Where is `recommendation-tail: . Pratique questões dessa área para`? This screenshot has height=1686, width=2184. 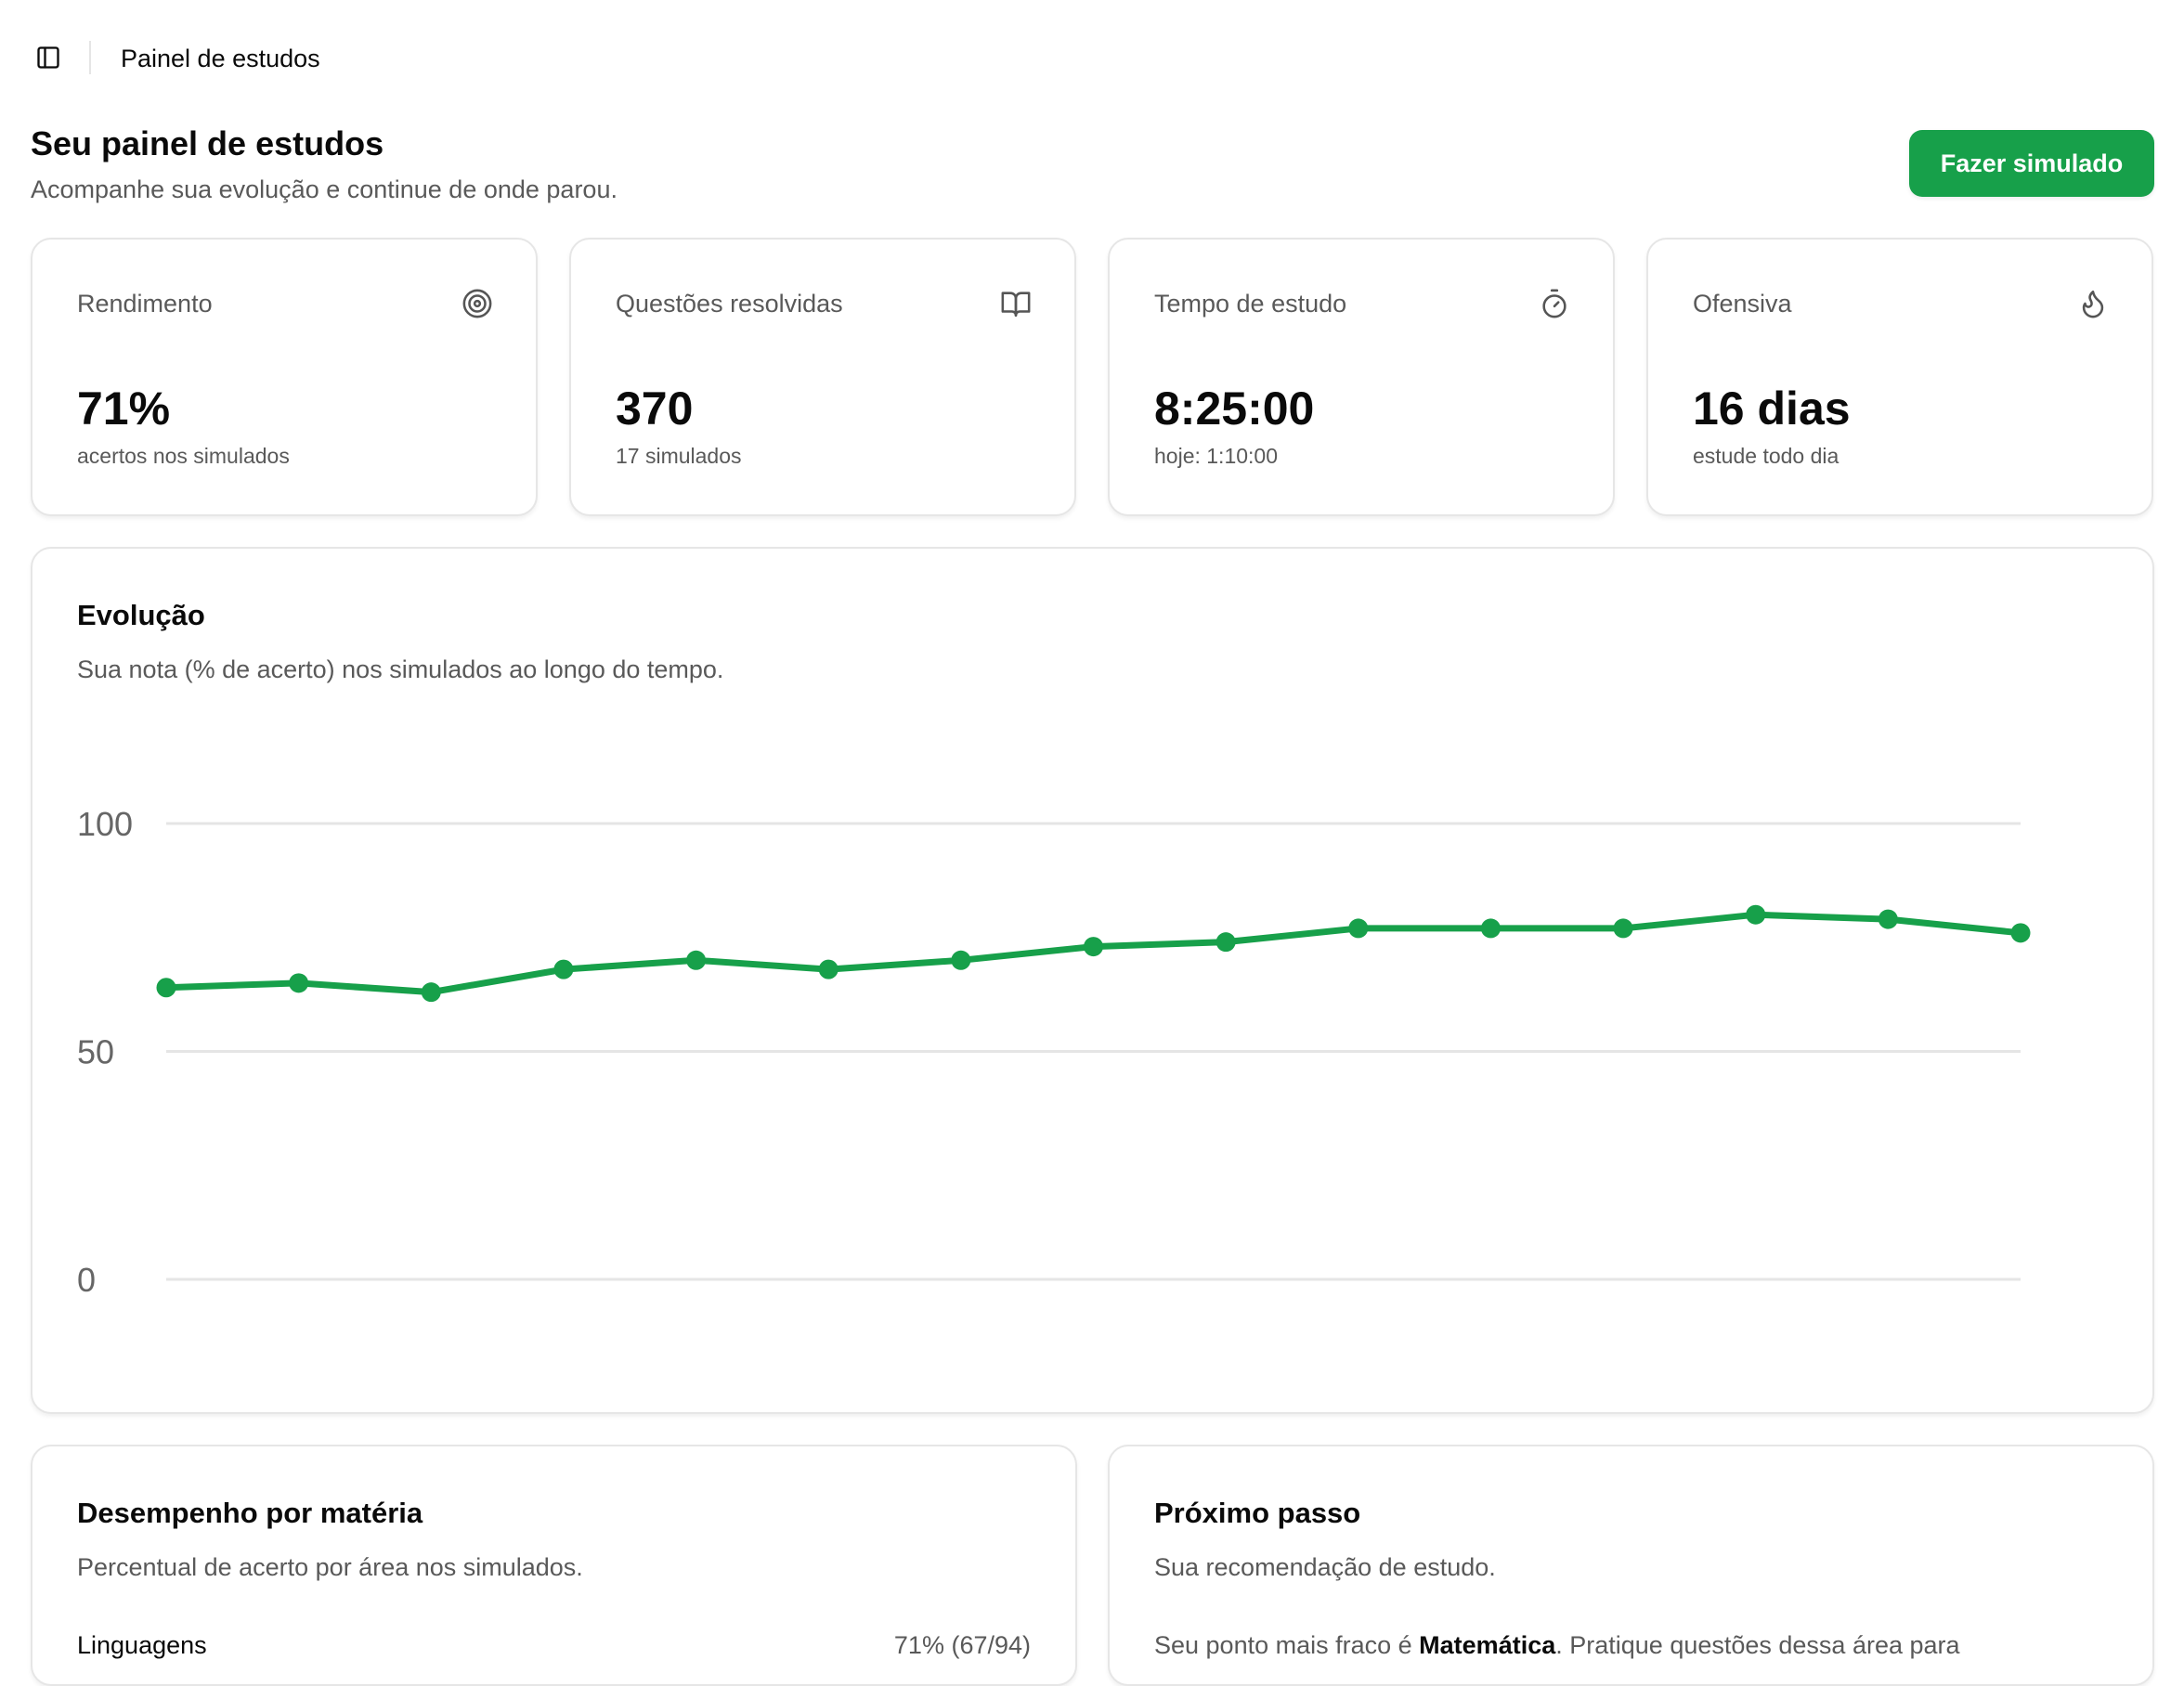
recommendation-tail: . Pratique questões dessa área para is located at coordinates (1757, 1645).